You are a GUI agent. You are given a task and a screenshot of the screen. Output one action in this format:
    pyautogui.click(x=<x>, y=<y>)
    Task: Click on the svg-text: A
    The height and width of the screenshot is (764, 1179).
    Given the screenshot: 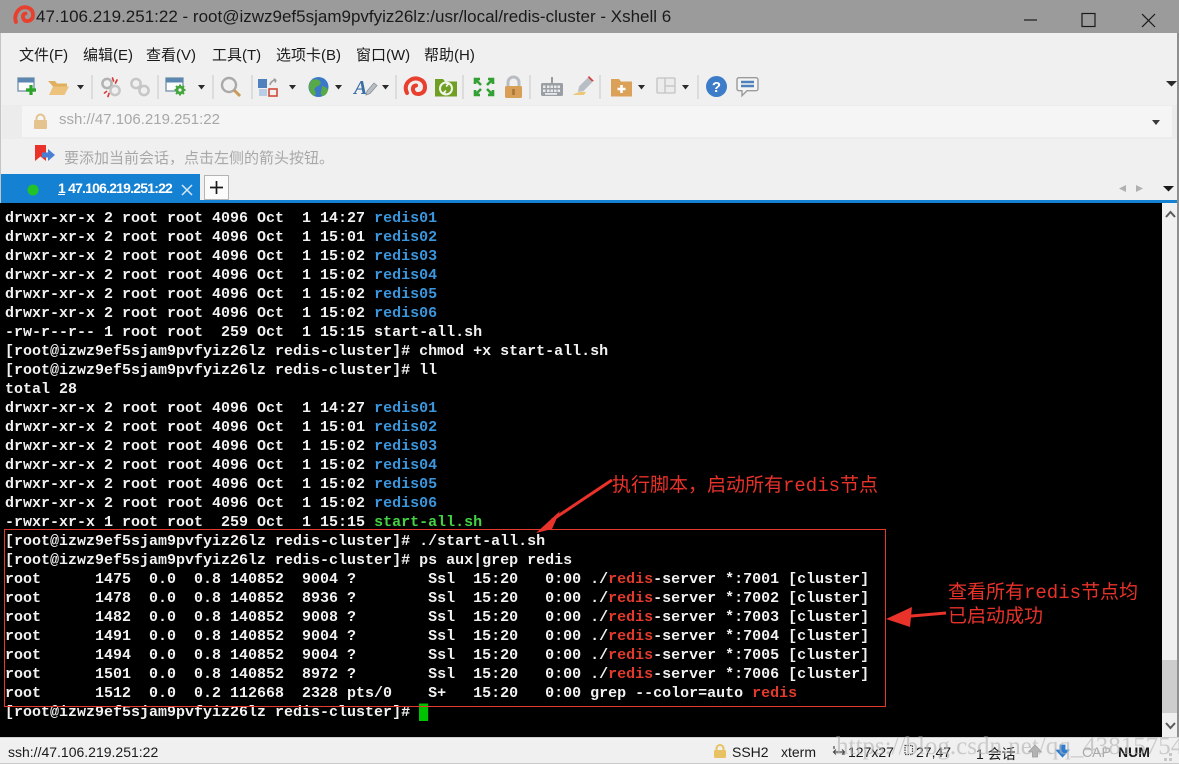 What is the action you would take?
    pyautogui.click(x=359, y=88)
    